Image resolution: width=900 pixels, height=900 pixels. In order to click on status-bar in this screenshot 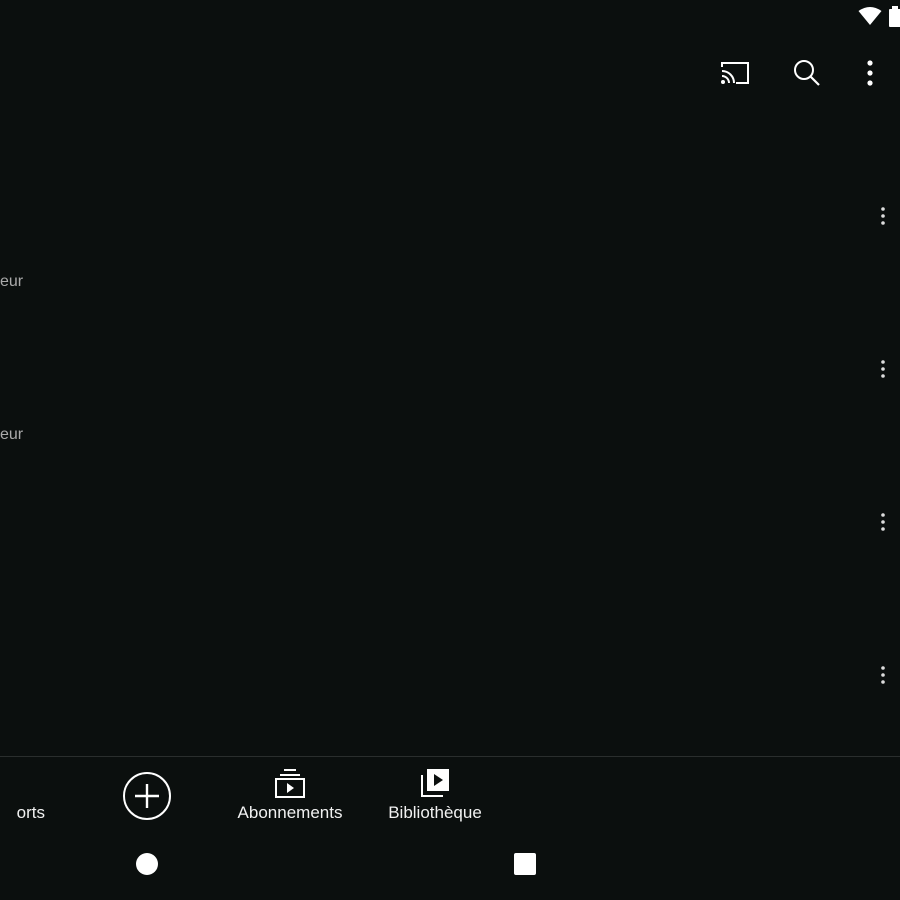, I will do `click(450, 18)`.